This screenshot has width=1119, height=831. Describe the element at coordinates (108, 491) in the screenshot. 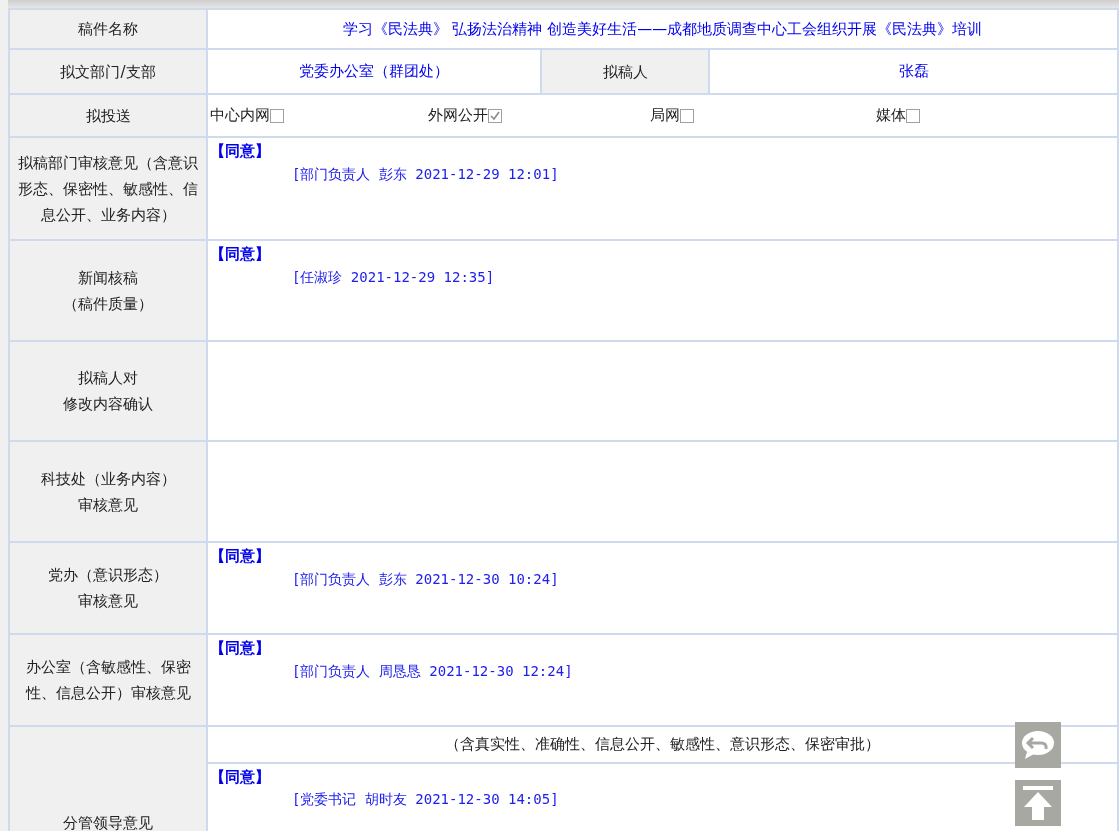

I see `field-label: 科技处（业务内容） 审核意见` at that location.